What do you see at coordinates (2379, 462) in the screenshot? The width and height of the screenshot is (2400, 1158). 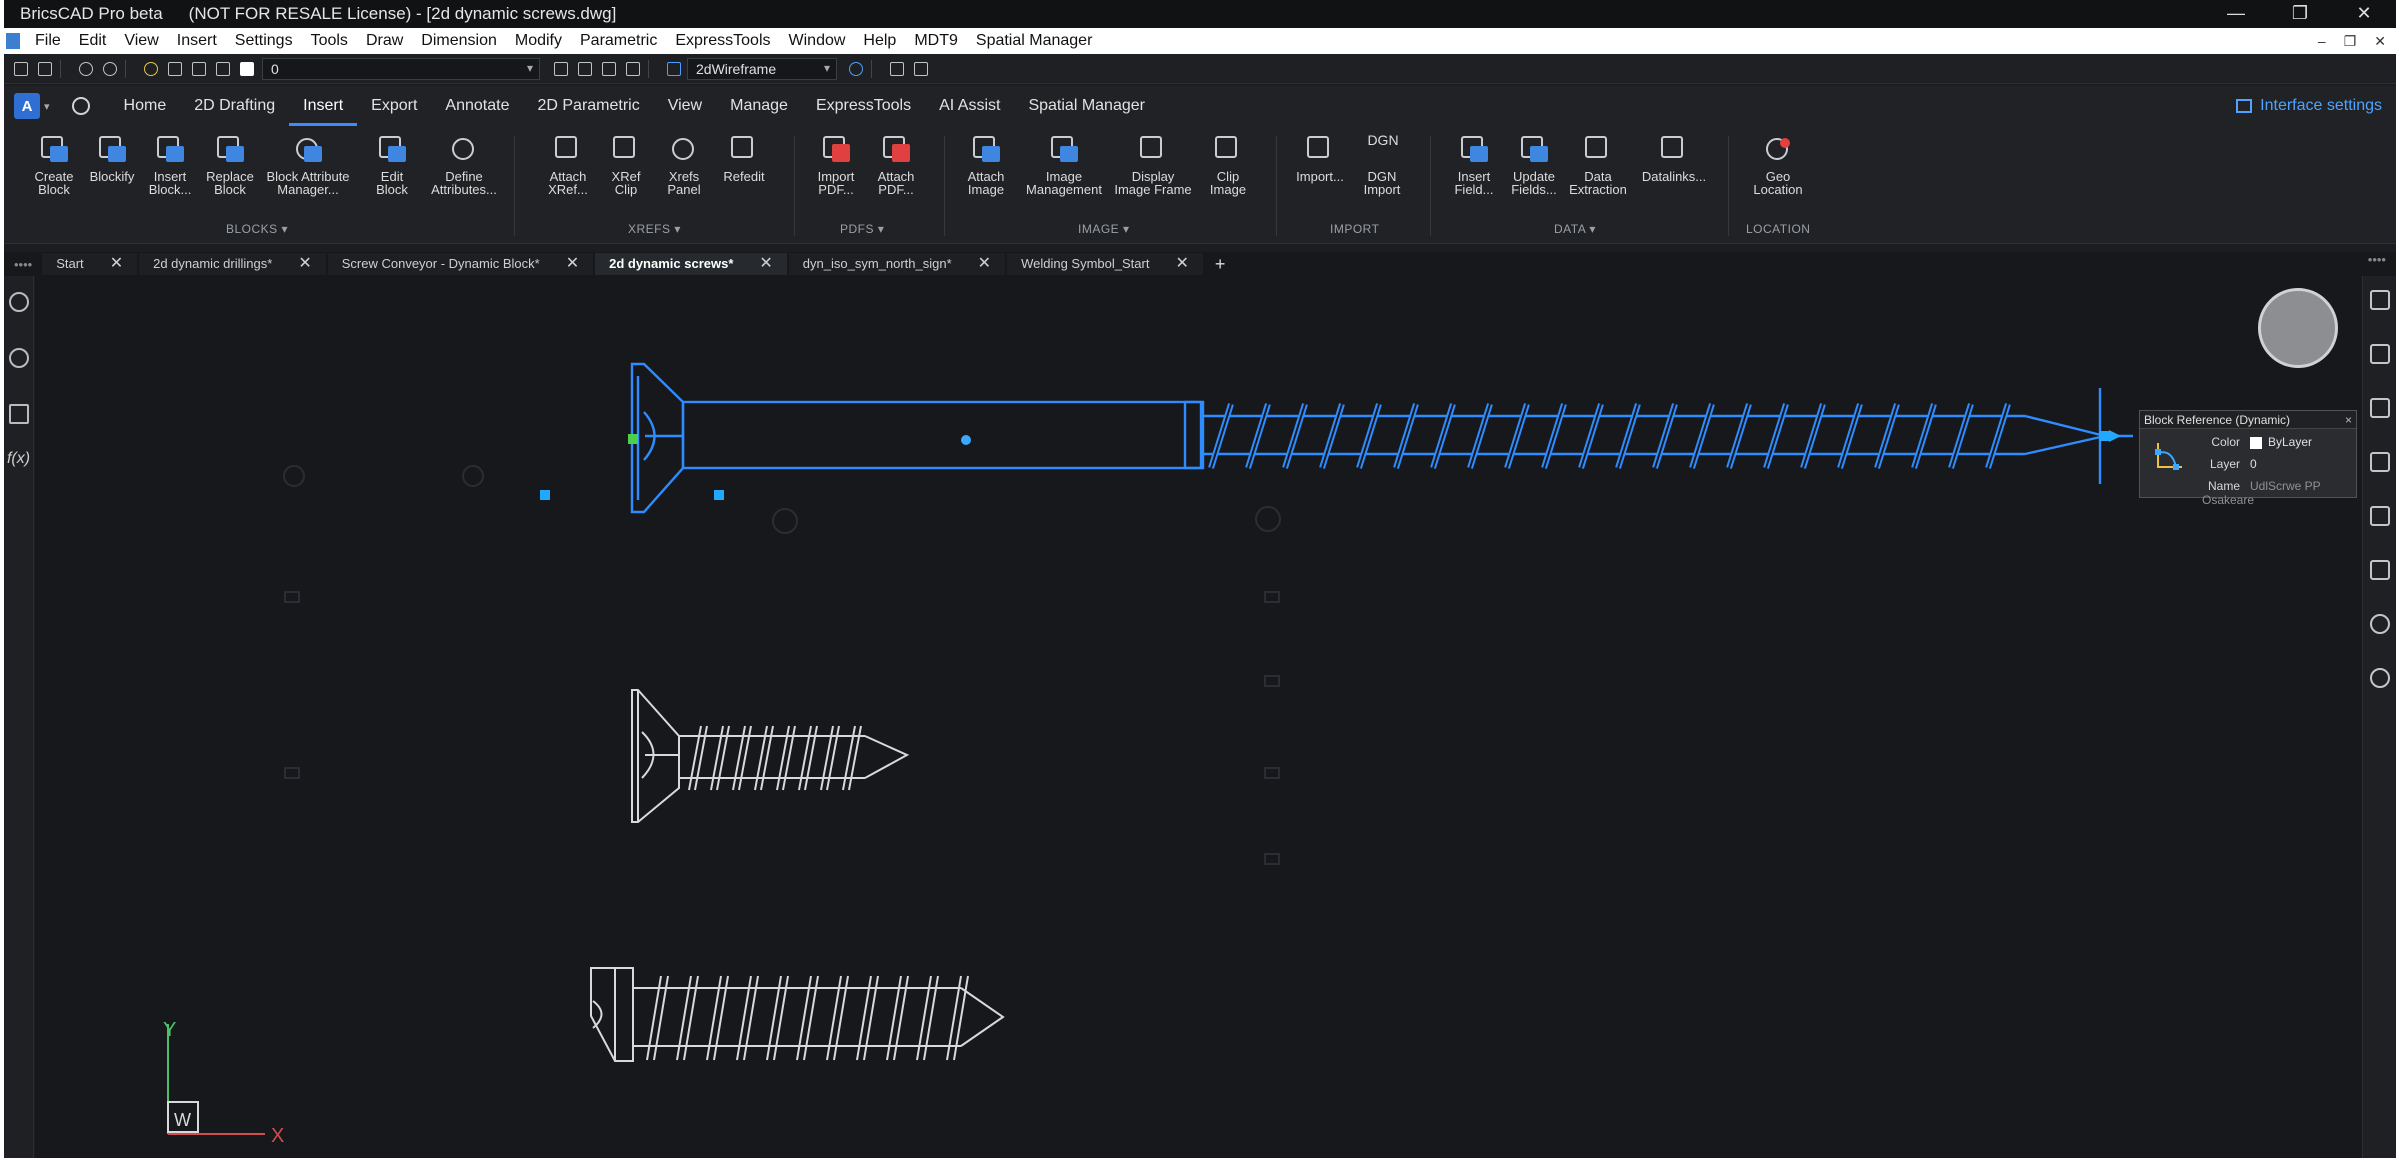 I see `attachments-icon` at bounding box center [2379, 462].